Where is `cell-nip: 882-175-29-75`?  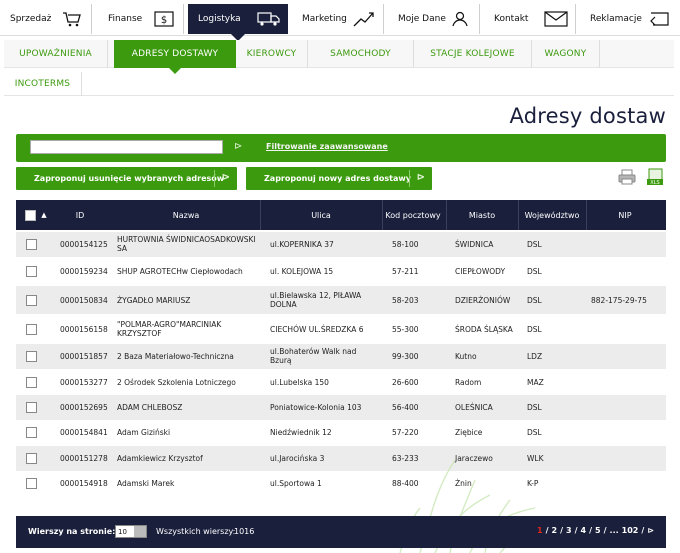 cell-nip: 882-175-29-75 is located at coordinates (619, 300).